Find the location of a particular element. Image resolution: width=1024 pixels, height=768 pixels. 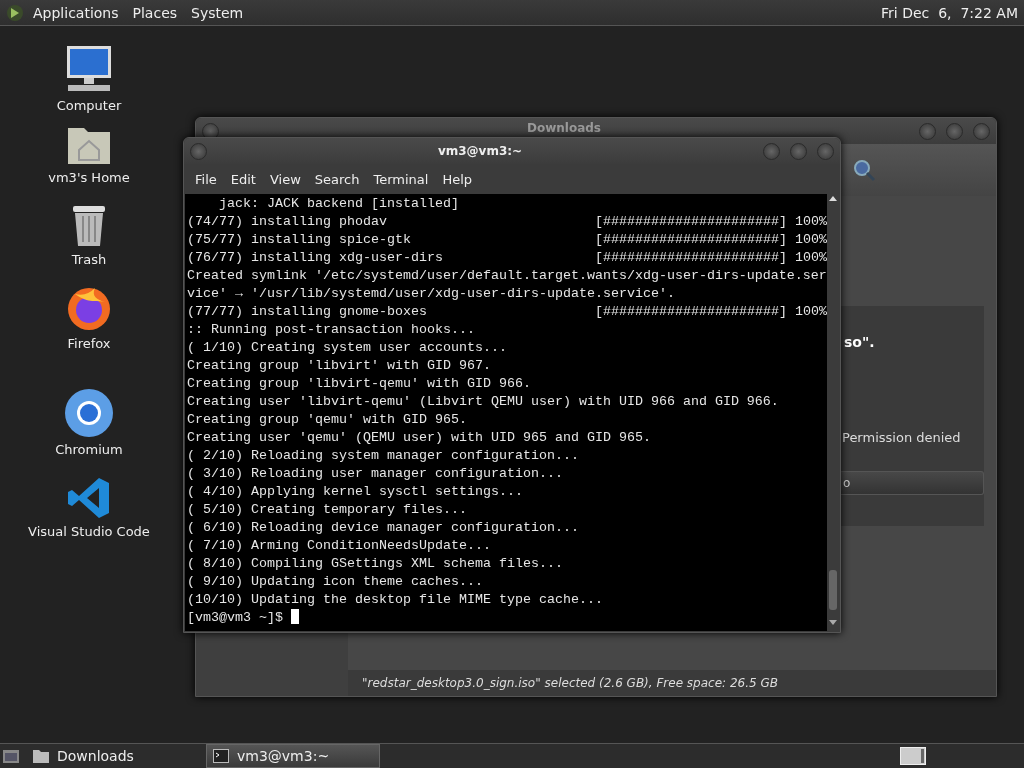

menu-item: Help is located at coordinates (457, 179).